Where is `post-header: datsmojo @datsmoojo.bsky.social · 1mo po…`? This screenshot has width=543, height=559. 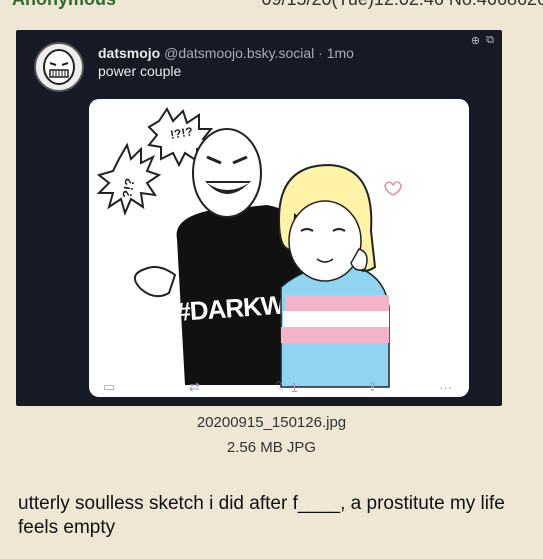
post-header: datsmojo @datsmoojo.bsky.social · 1mo po… is located at coordinates (194, 67).